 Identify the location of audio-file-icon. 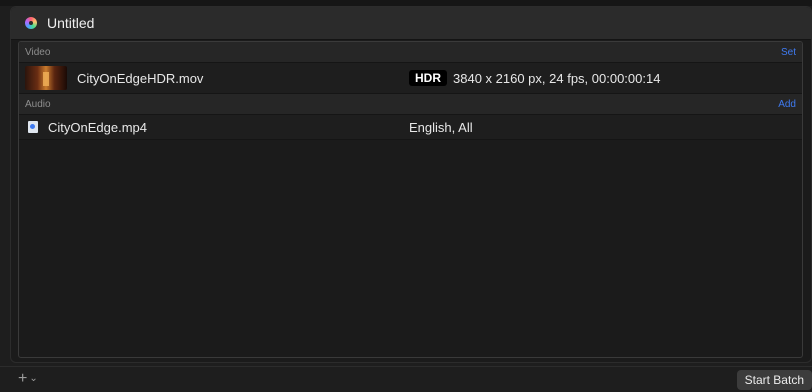
(33, 127).